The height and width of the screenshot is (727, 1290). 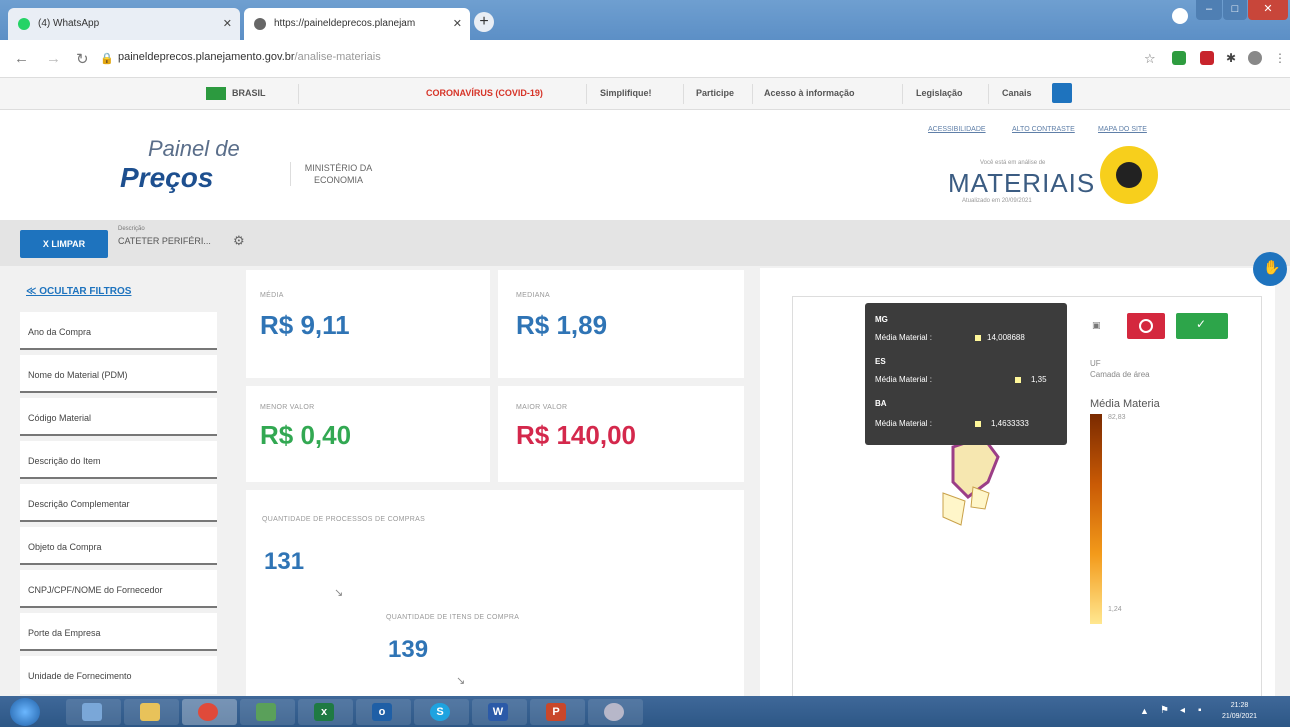 What do you see at coordinates (53, 58) in the screenshot?
I see `forward-icon: →` at bounding box center [53, 58].